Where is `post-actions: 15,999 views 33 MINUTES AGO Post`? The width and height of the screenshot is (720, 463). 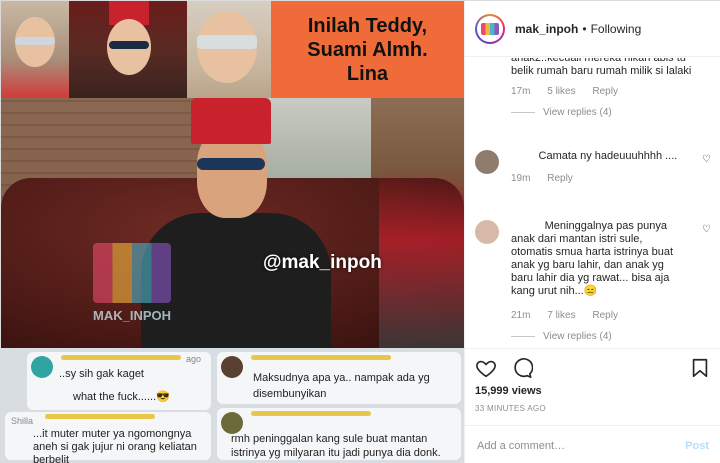
post-actions: 15,999 views 33 MINUTES AGO Post is located at coordinates (592, 405).